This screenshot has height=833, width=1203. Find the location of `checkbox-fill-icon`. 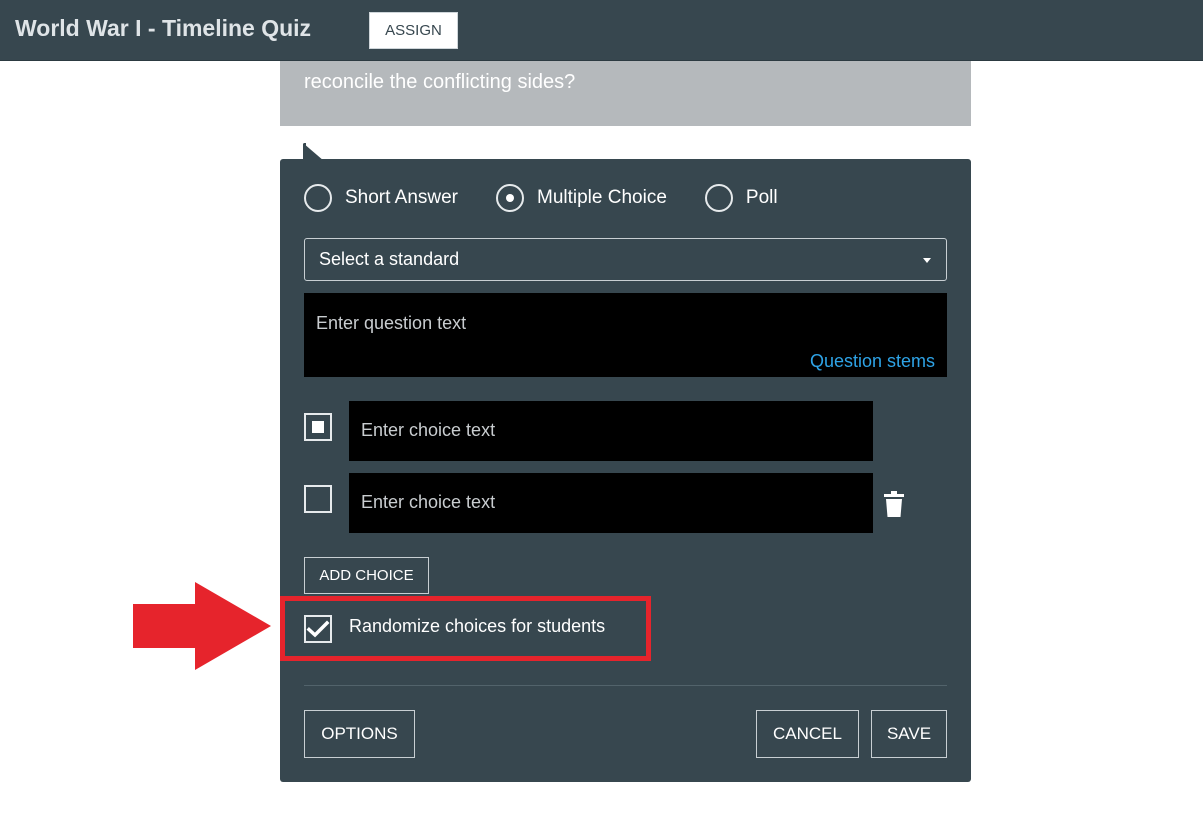

checkbox-fill-icon is located at coordinates (318, 427).